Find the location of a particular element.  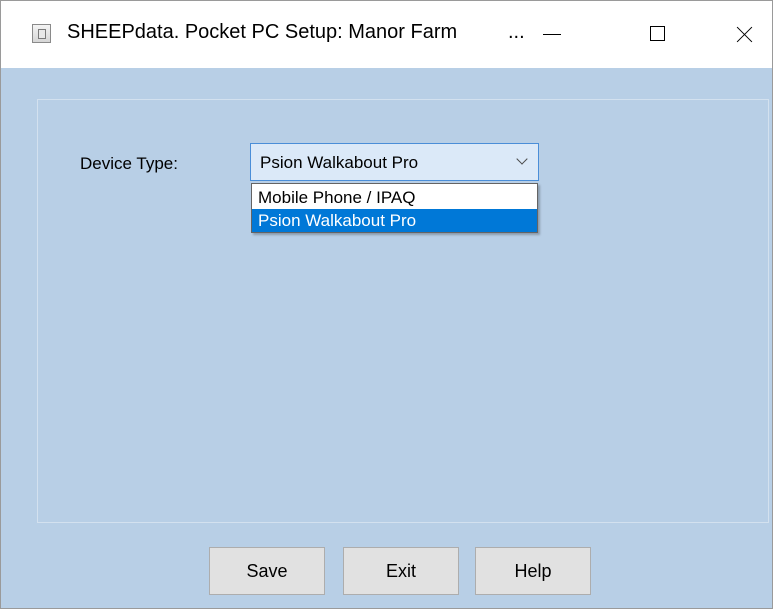

exit-button-label: Exit is located at coordinates (400, 571).